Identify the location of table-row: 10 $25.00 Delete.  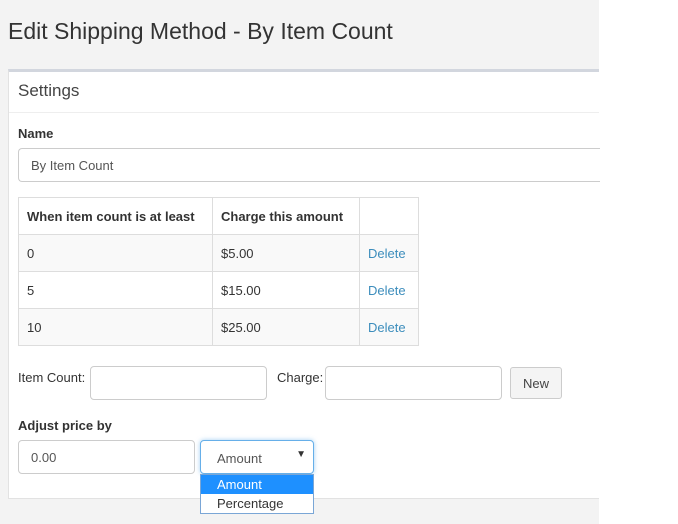
(218, 327).